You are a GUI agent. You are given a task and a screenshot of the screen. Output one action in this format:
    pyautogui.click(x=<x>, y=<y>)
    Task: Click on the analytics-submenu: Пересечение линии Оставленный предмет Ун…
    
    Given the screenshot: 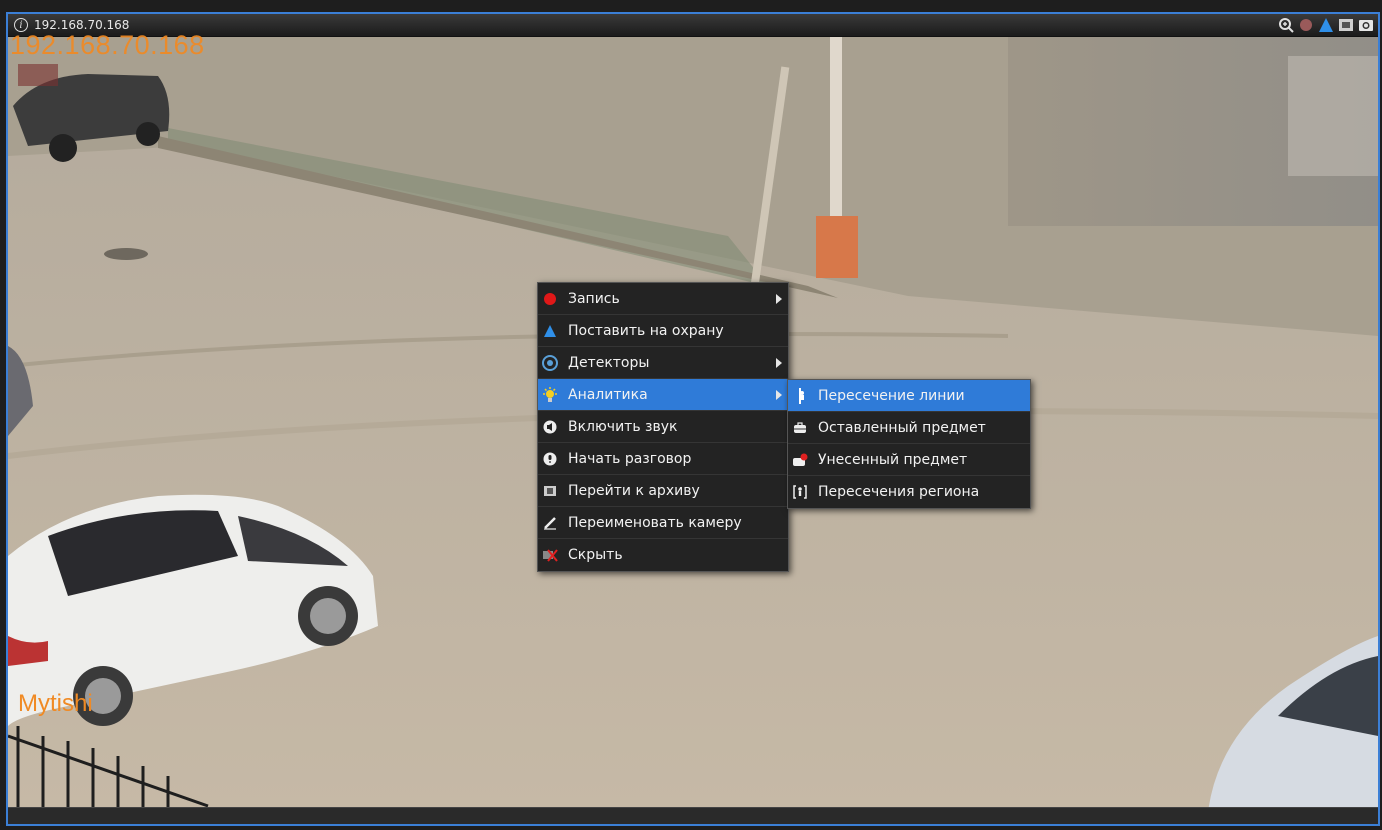 What is the action you would take?
    pyautogui.click(x=909, y=444)
    